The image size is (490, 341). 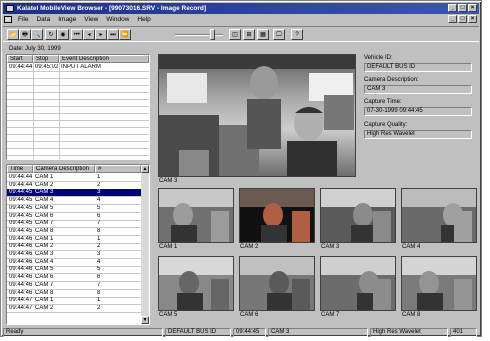 I want to click on record-button: ◉, so click(x=63, y=34).